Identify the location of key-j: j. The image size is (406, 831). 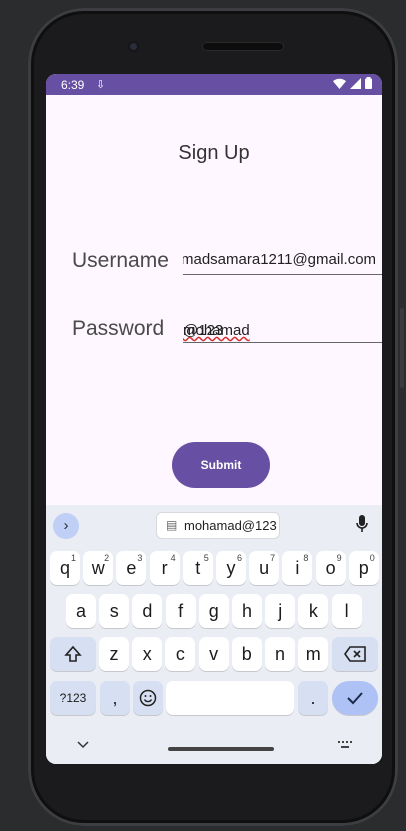
(280, 611).